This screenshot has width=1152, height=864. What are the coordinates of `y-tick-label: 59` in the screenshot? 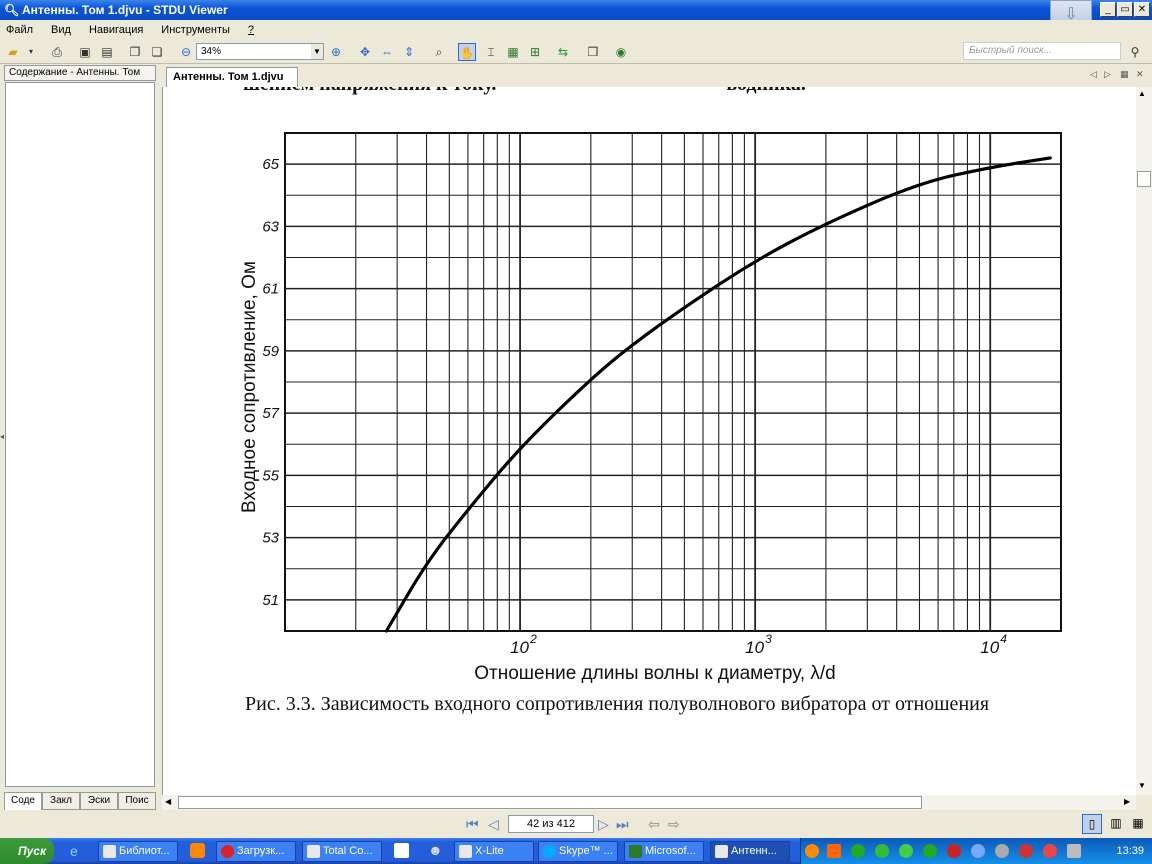 It's located at (270, 351).